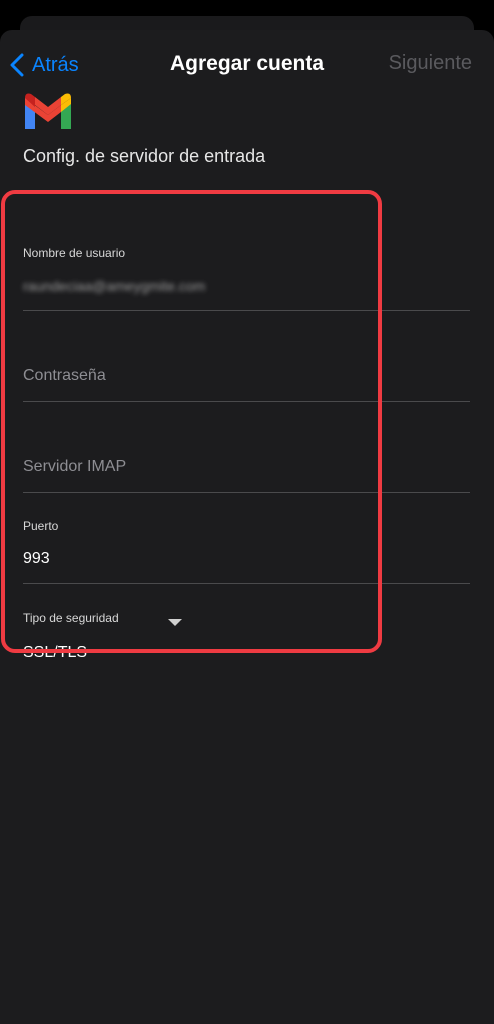 This screenshot has height=1024, width=494. I want to click on imap-server-placeholder: Servidor IMAP, so click(75, 466).